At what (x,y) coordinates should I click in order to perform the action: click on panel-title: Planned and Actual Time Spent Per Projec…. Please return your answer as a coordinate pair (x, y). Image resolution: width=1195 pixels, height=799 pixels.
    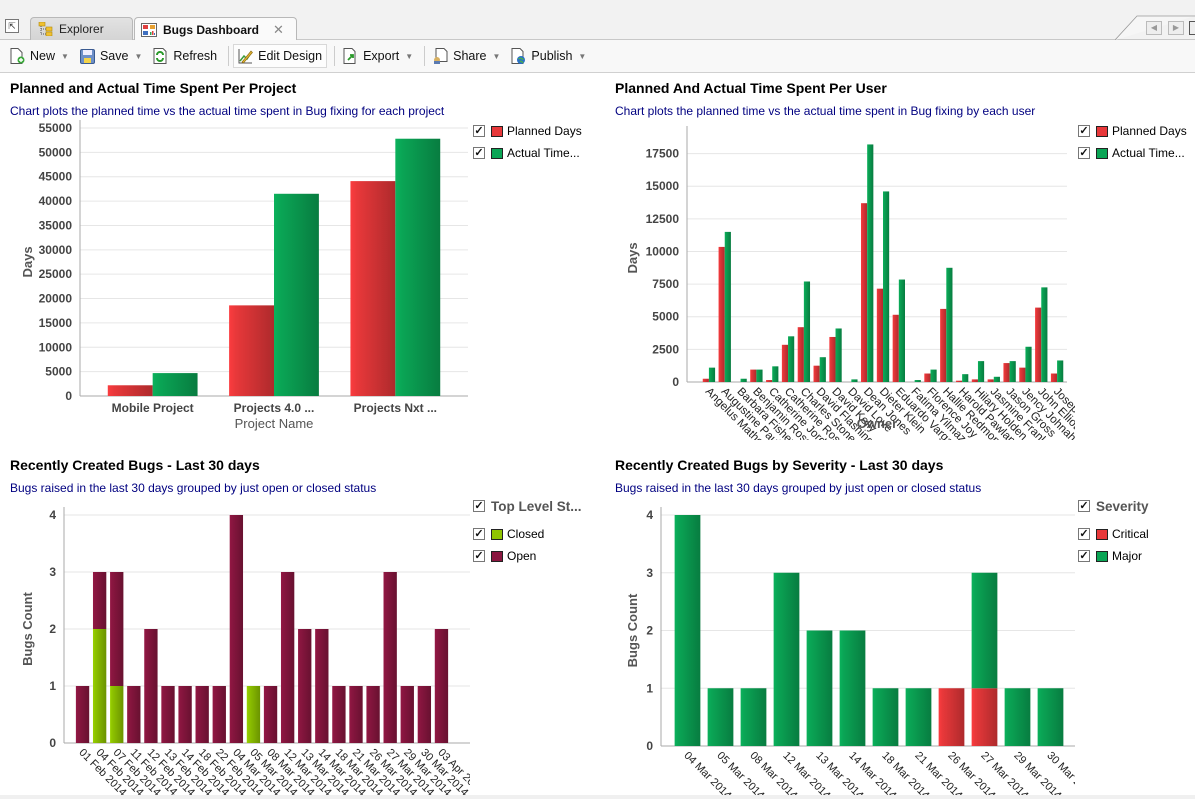
    Looking at the image, I should click on (153, 88).